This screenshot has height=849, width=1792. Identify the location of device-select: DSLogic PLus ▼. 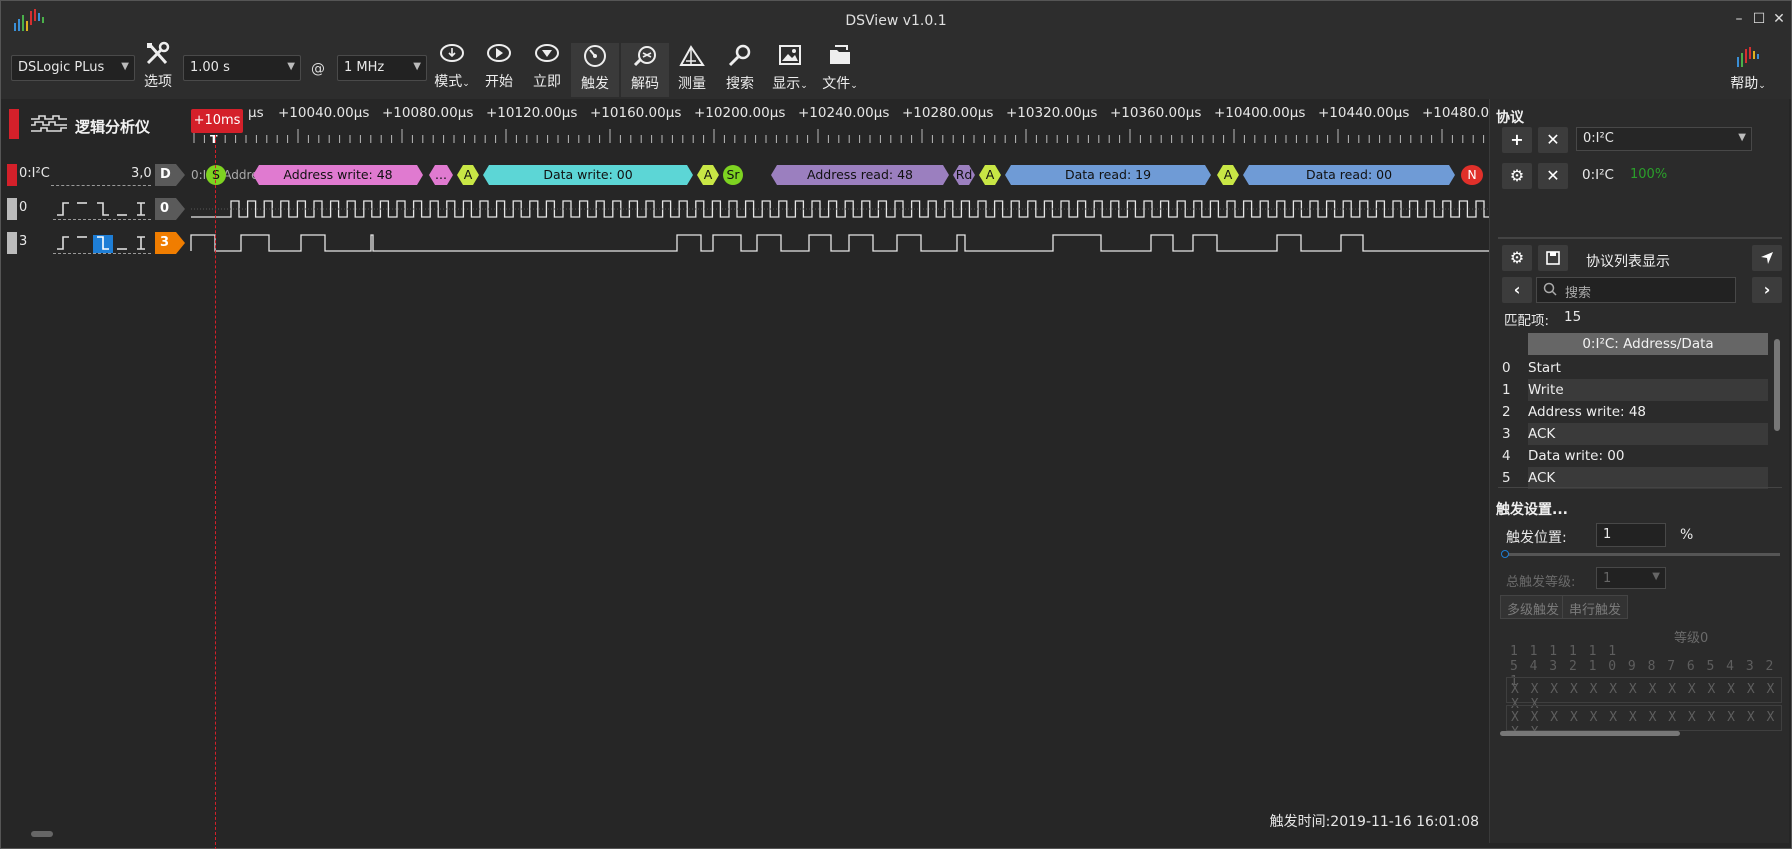
(73, 68).